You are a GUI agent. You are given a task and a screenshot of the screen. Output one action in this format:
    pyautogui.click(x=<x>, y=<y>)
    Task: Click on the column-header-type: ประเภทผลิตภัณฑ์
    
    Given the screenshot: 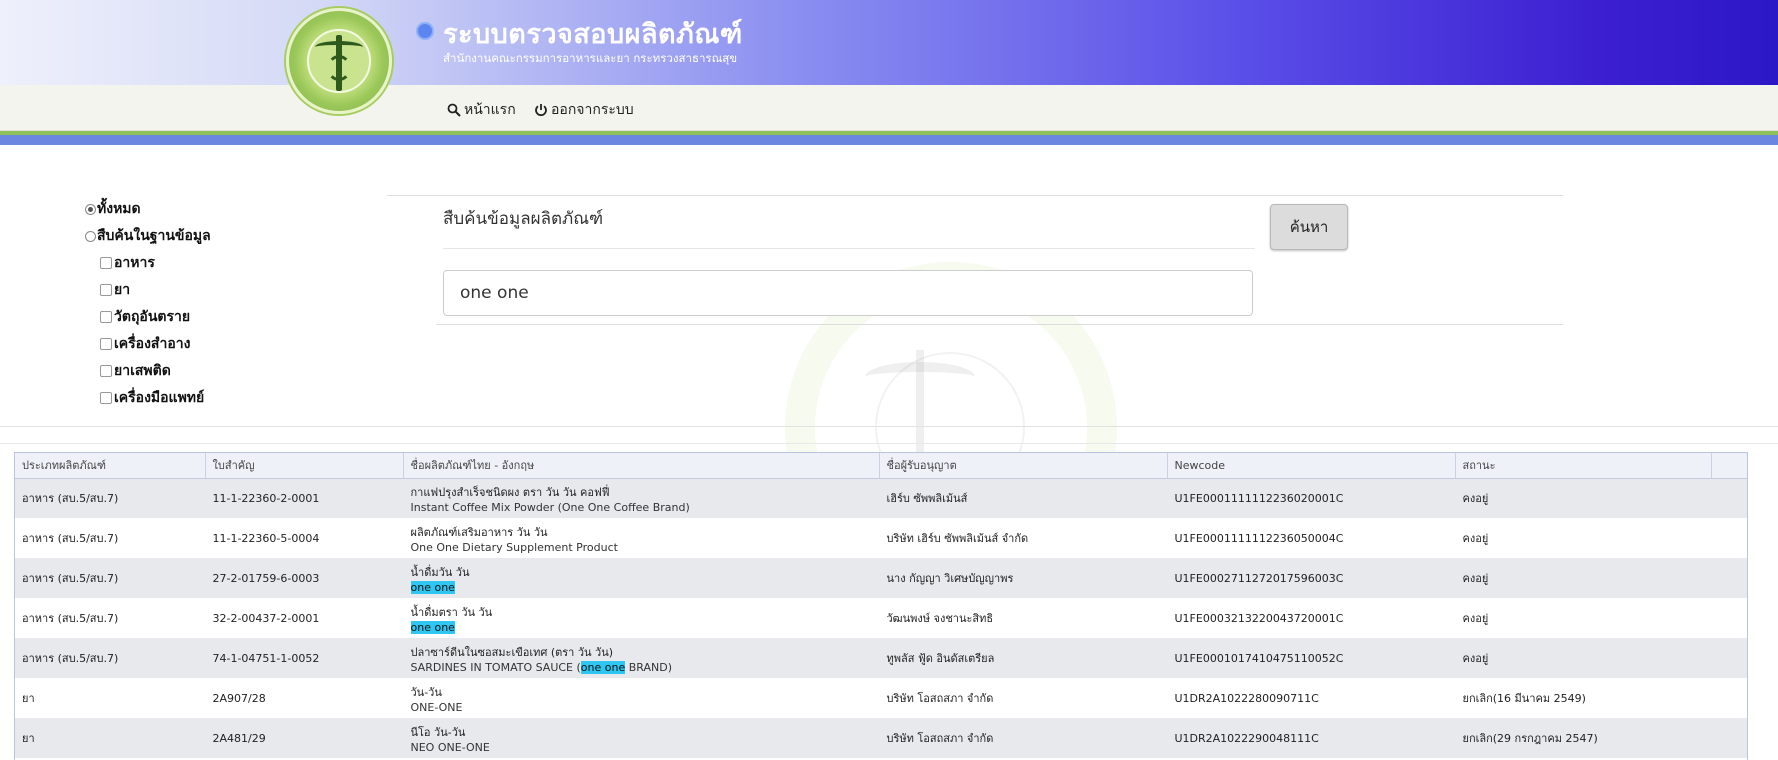 What is the action you would take?
    pyautogui.click(x=110, y=466)
    